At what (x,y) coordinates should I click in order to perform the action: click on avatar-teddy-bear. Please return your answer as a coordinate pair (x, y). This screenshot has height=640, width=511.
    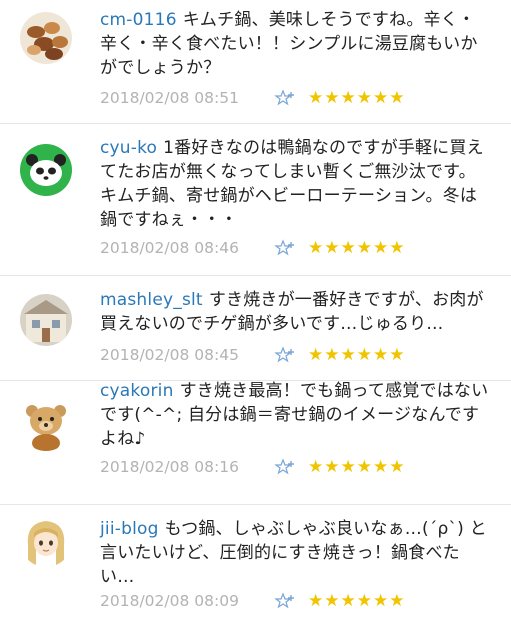
    Looking at the image, I should click on (46, 425).